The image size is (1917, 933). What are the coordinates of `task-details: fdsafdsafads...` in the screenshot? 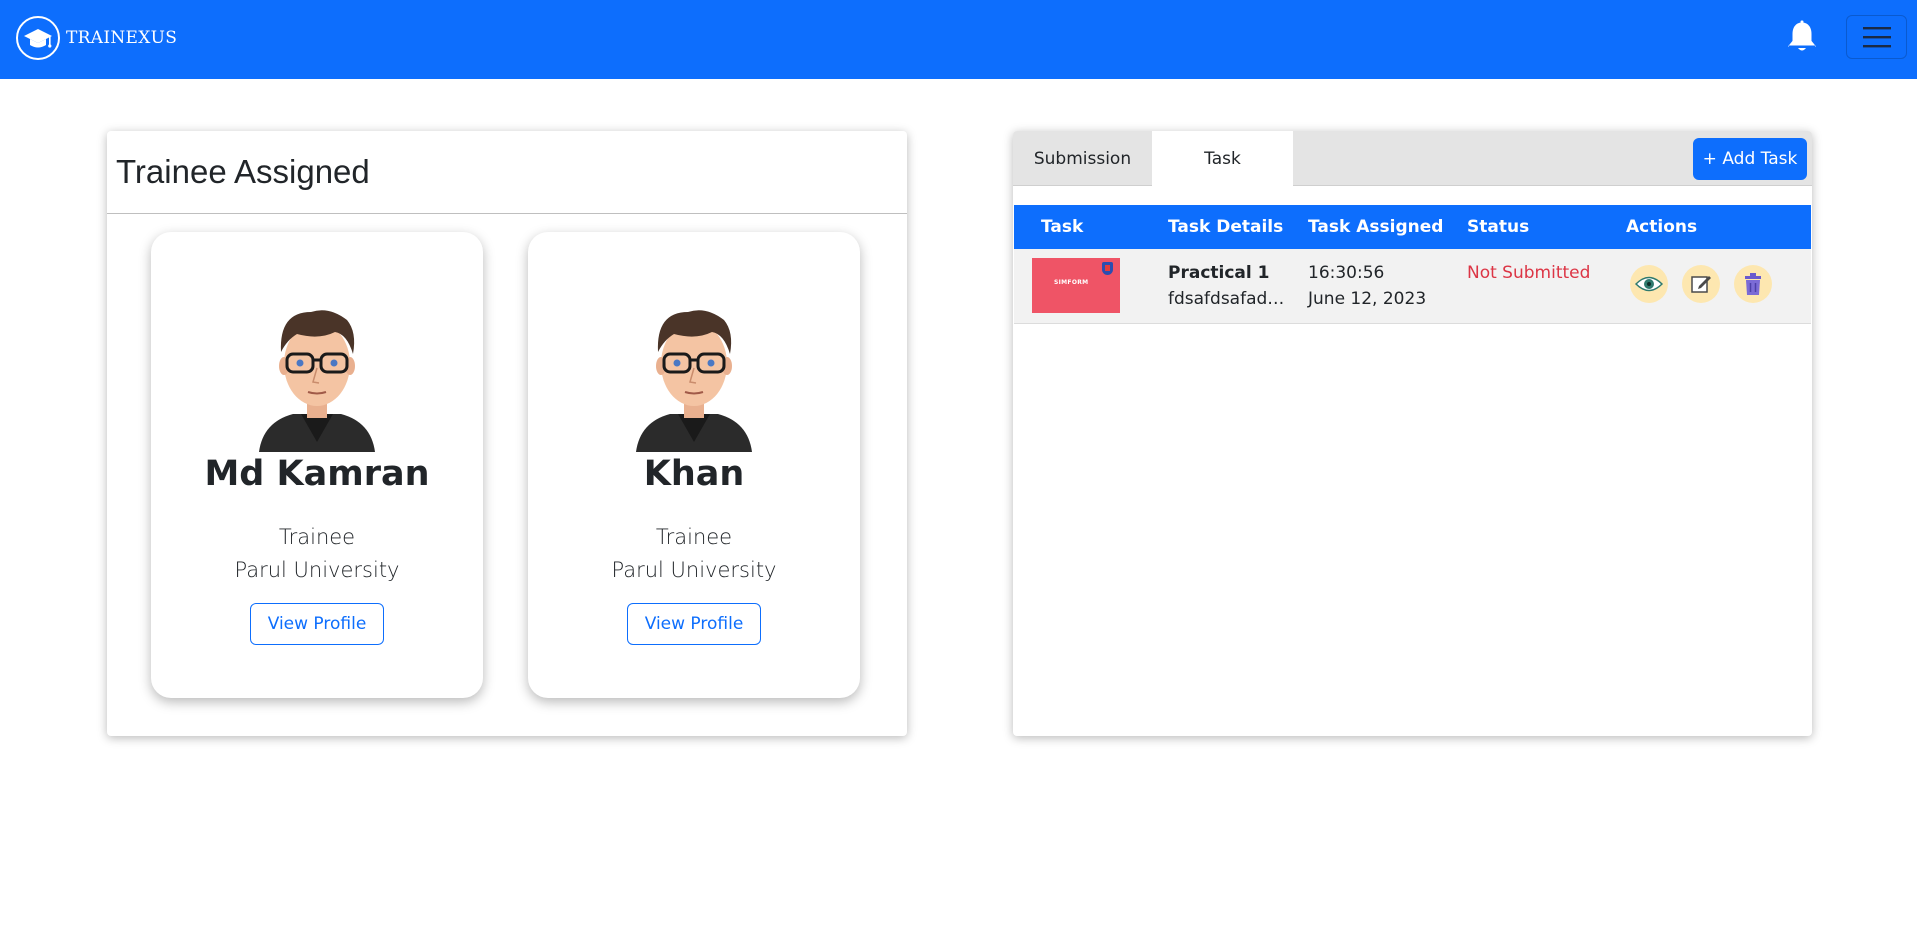 It's located at (1227, 299).